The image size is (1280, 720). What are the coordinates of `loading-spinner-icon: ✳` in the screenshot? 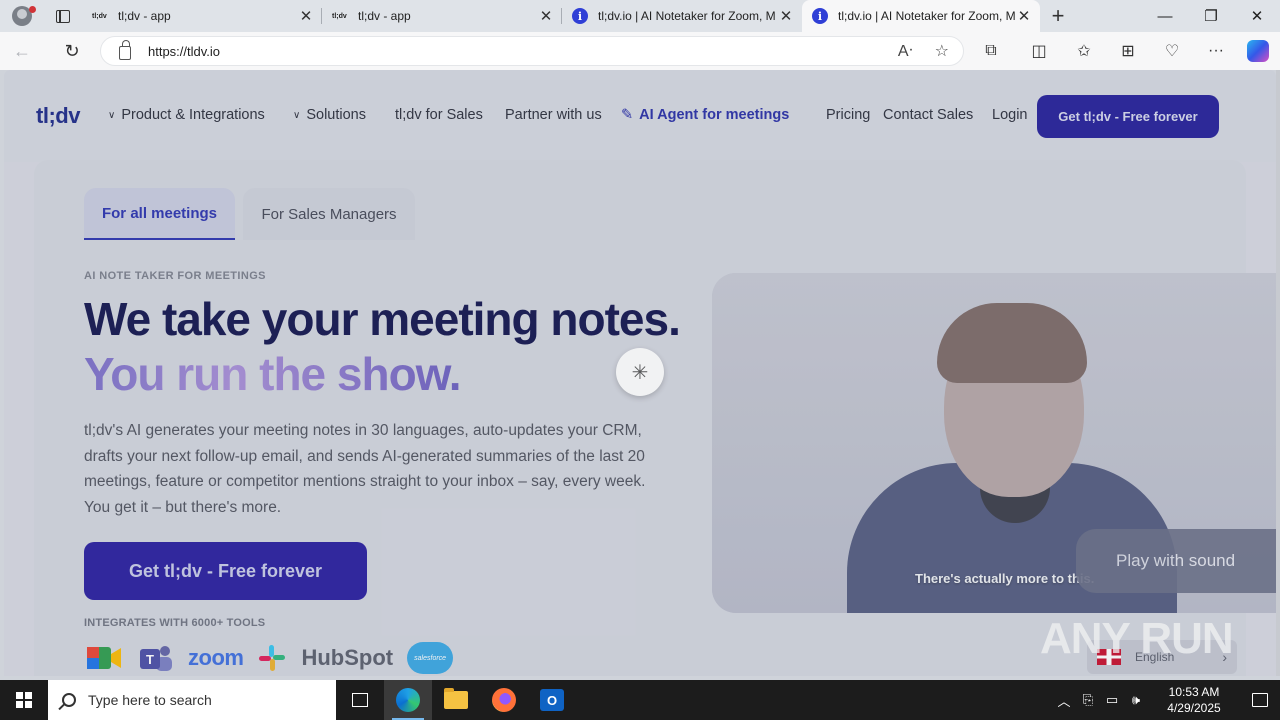 It's located at (640, 372).